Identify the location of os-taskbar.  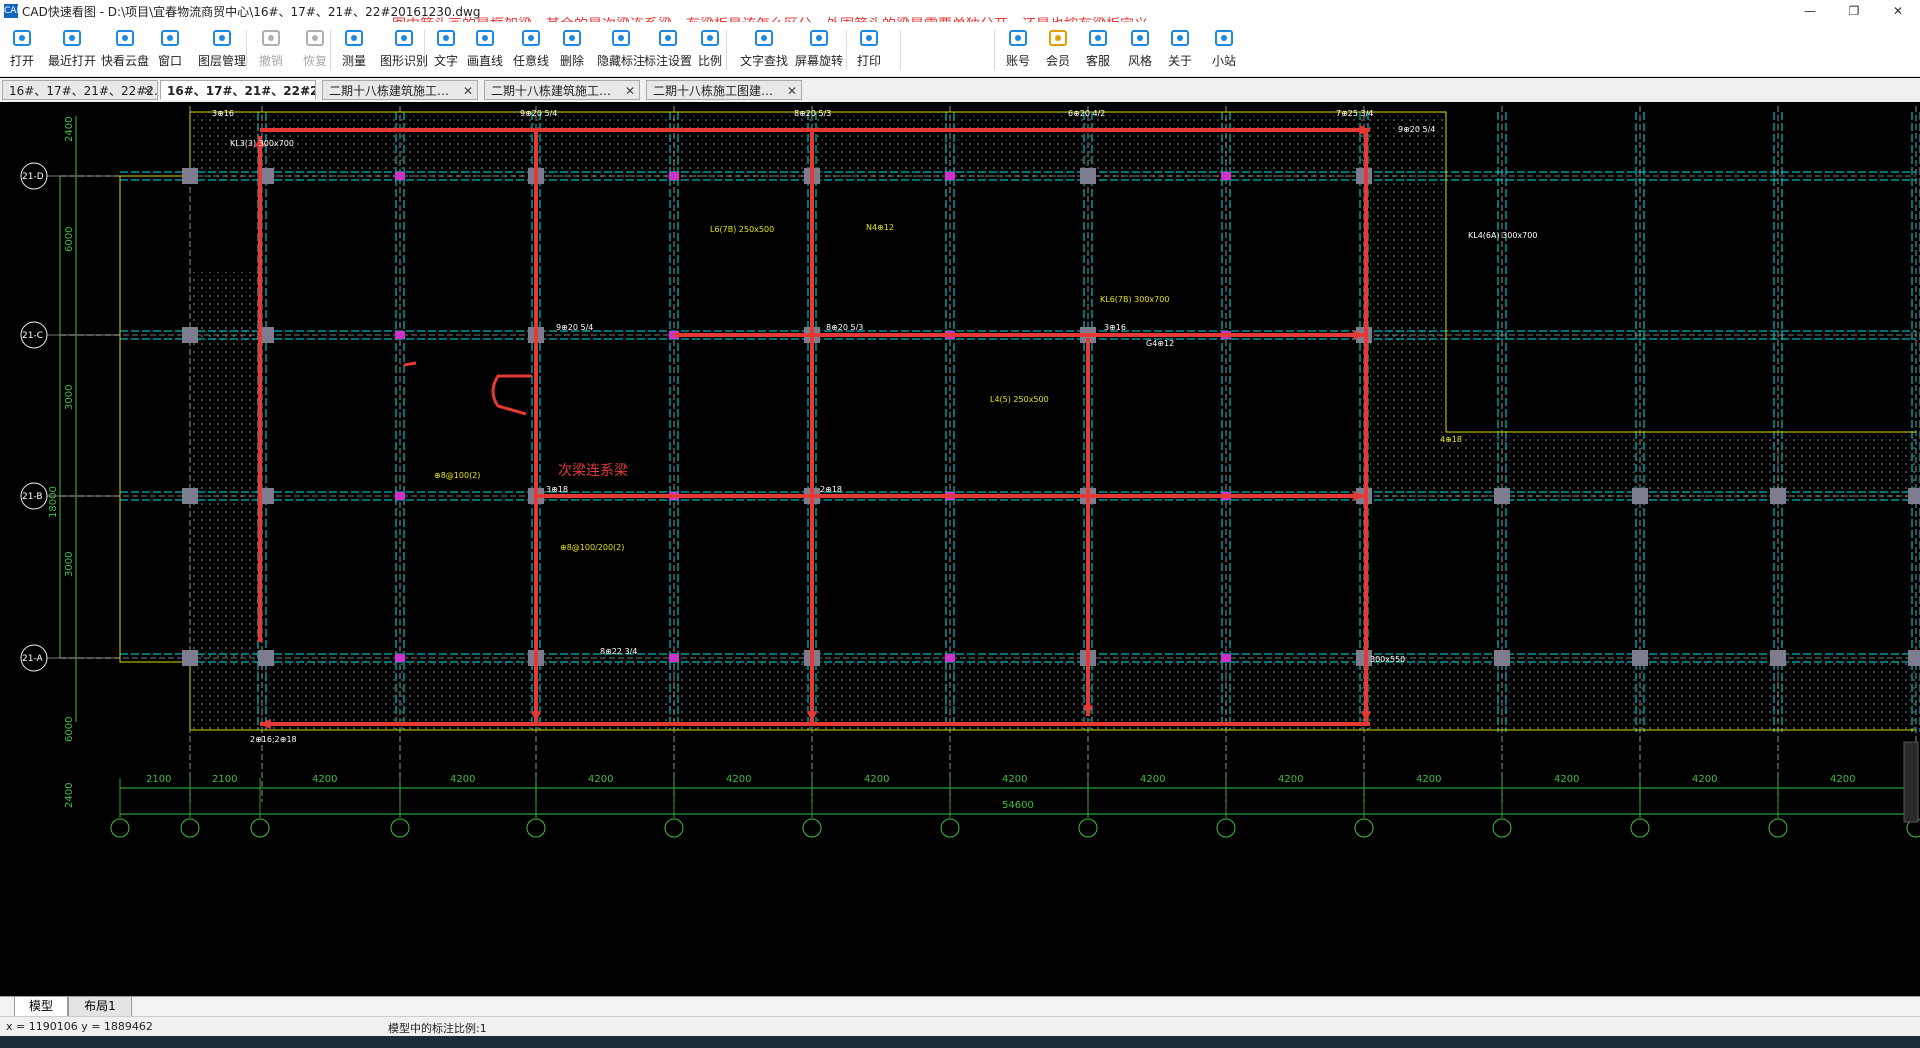
(960, 1042).